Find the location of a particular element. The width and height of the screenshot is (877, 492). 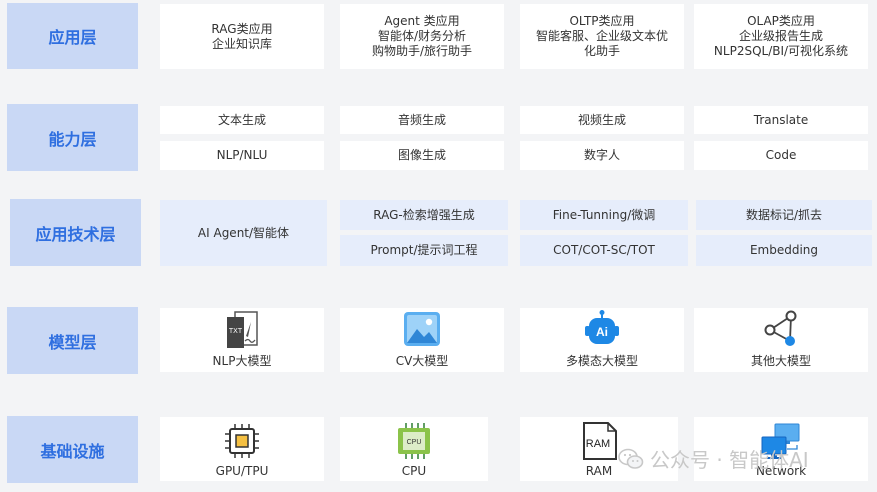

ram-icon: RAM is located at coordinates (600, 441).